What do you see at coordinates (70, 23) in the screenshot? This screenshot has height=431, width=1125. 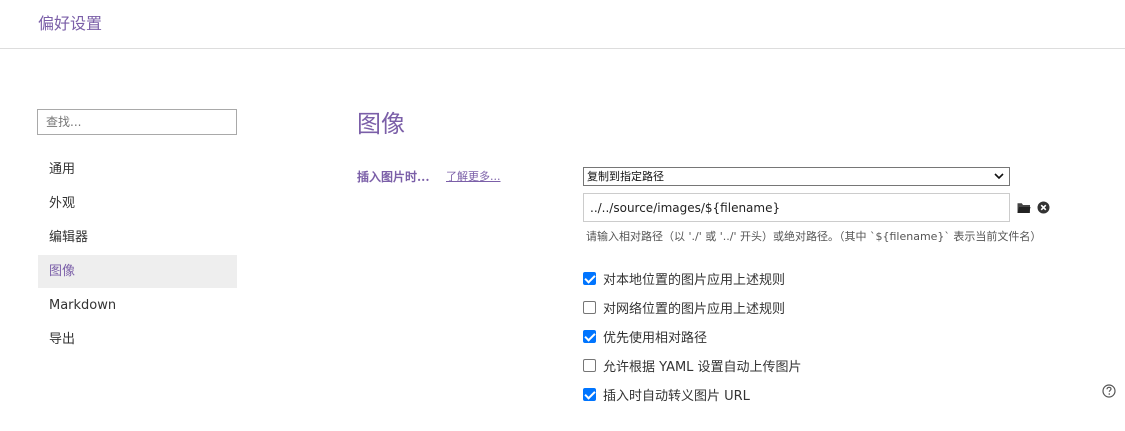 I see `window-title: 偏好设置` at bounding box center [70, 23].